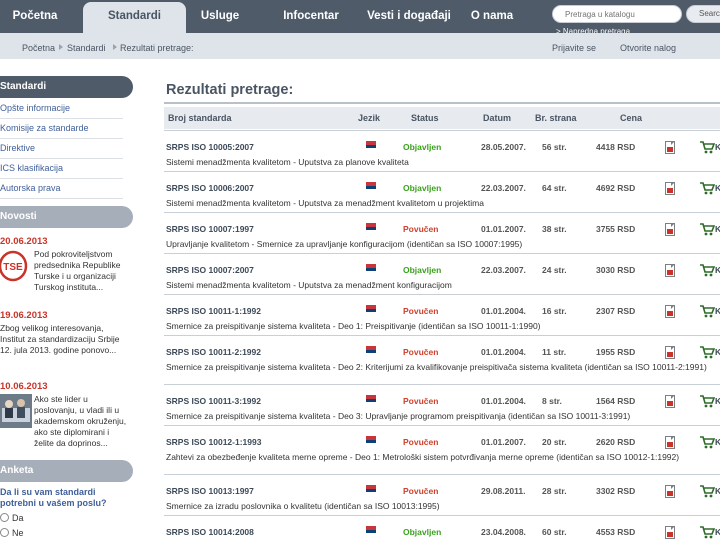  I want to click on standard-number-link: SRPS ISO 10007:2007, so click(210, 270).